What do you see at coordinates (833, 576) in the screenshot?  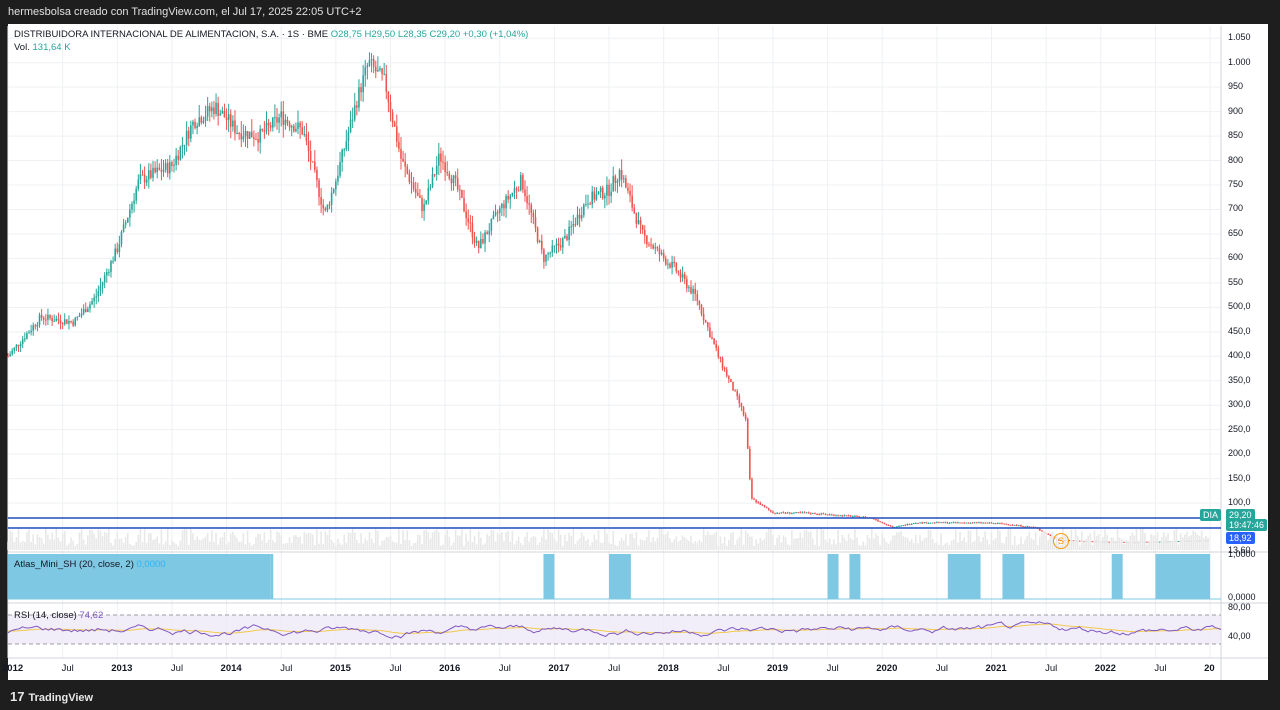 I see `atlas-signal-block` at bounding box center [833, 576].